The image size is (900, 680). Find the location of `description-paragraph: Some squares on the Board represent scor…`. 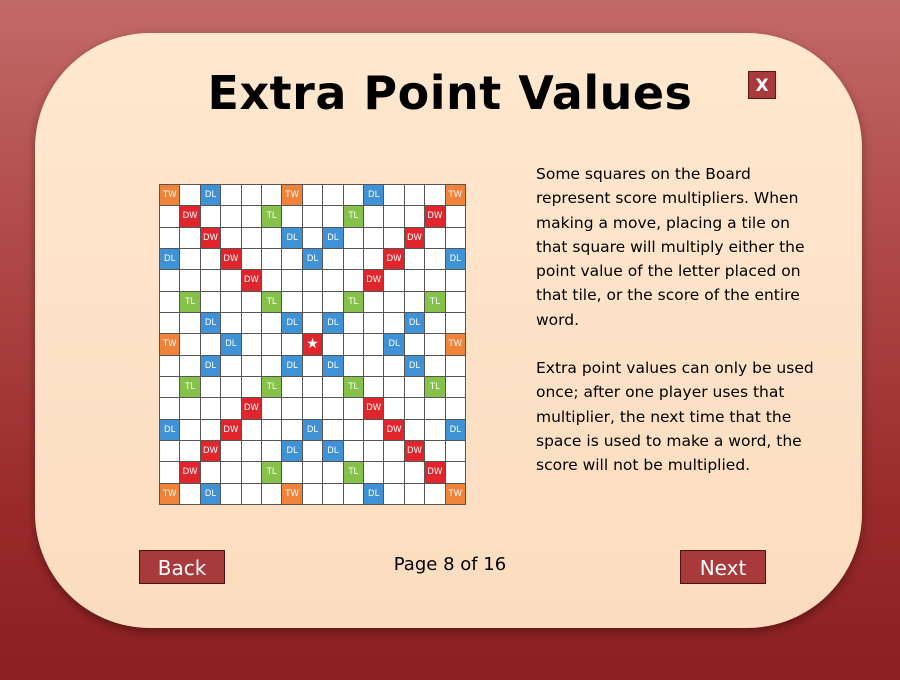

description-paragraph: Some squares on the Board represent scor… is located at coordinates (670, 247).